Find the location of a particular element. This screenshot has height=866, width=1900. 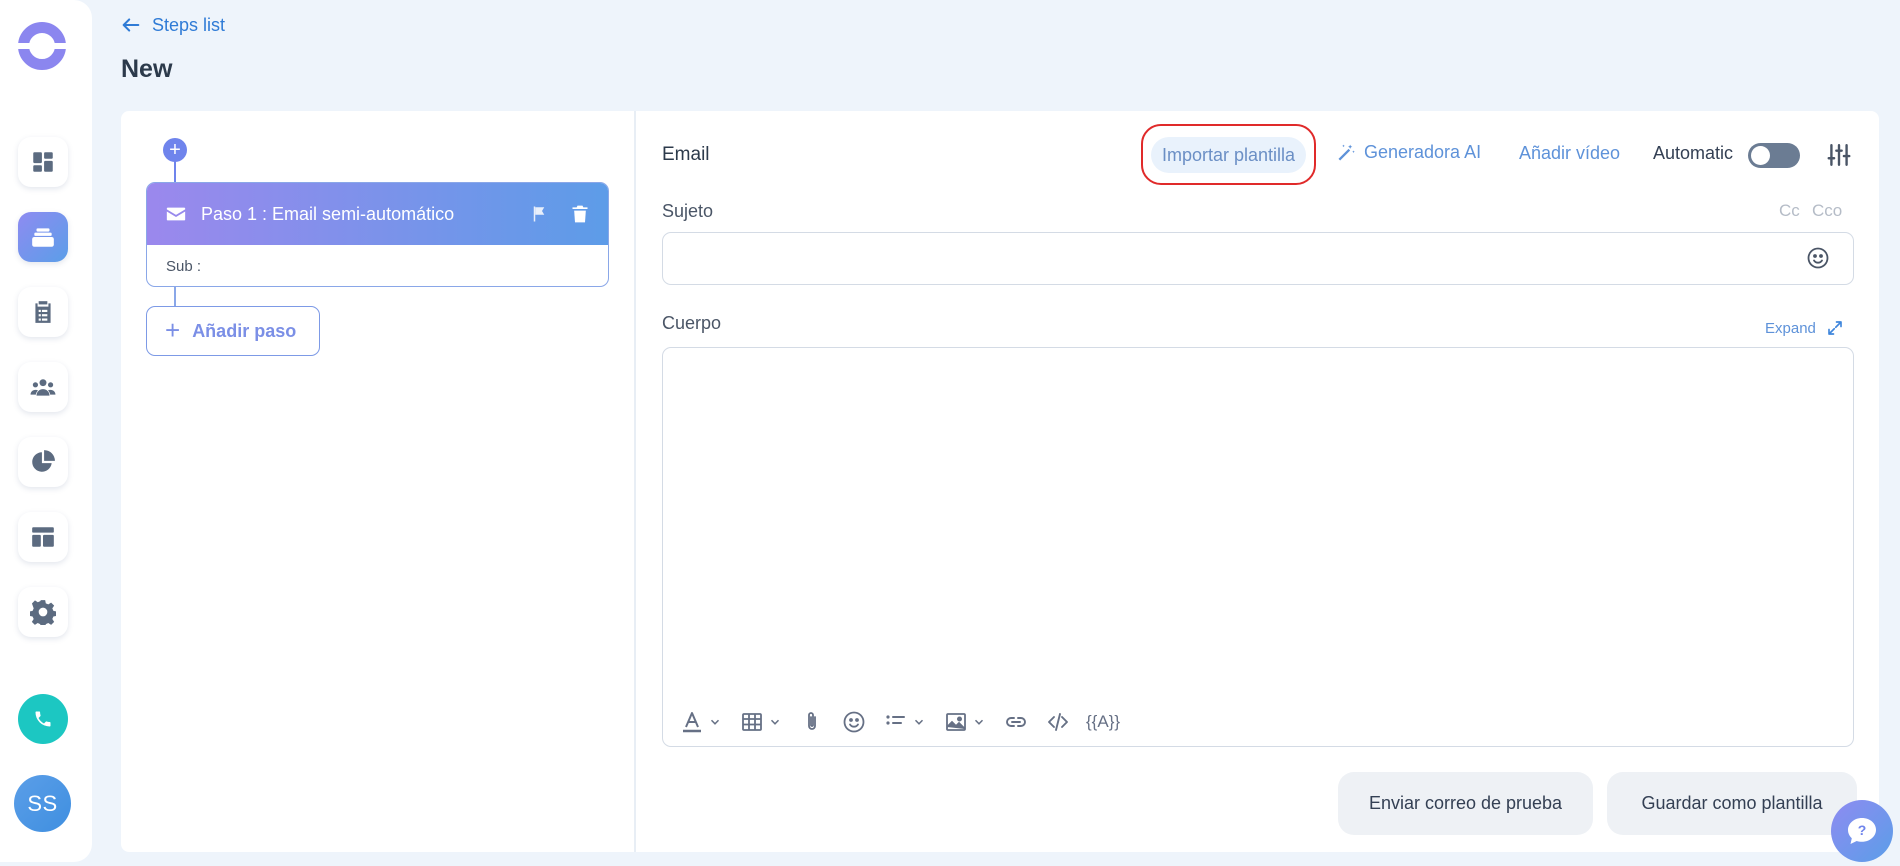

save-as-template-button: Guardar como plantilla is located at coordinates (1732, 803).